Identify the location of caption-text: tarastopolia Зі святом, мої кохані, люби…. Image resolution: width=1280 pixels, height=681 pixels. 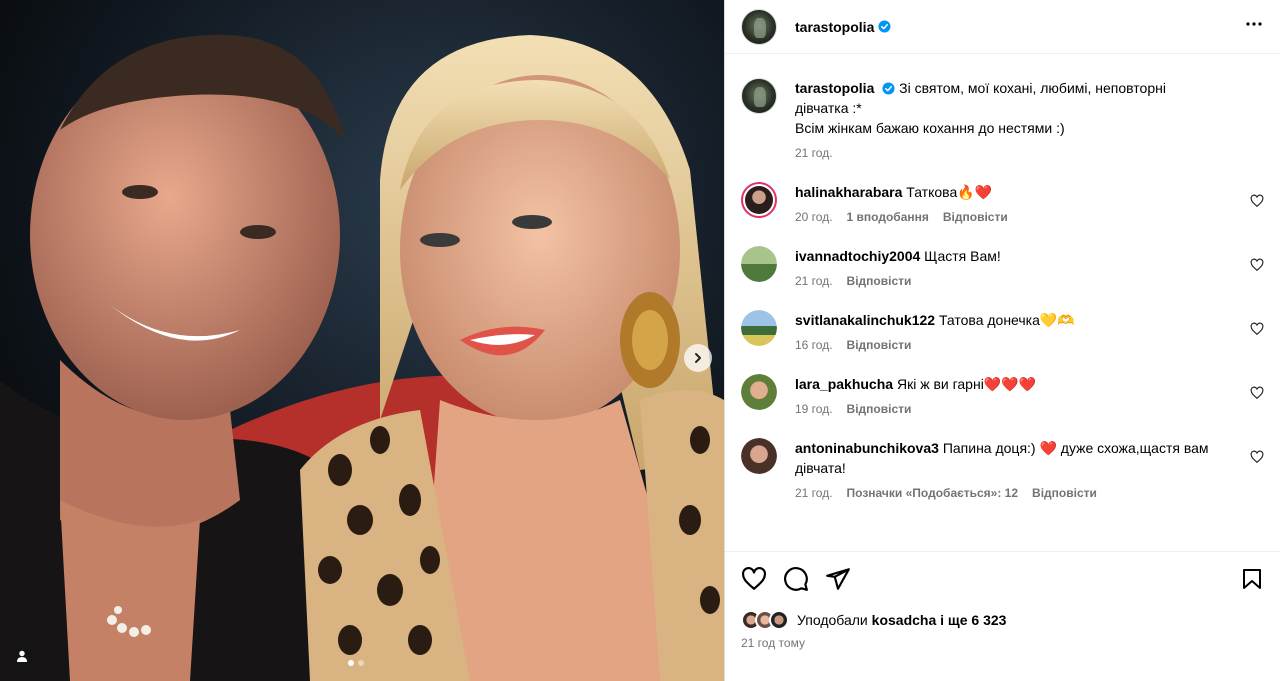
(1005, 108).